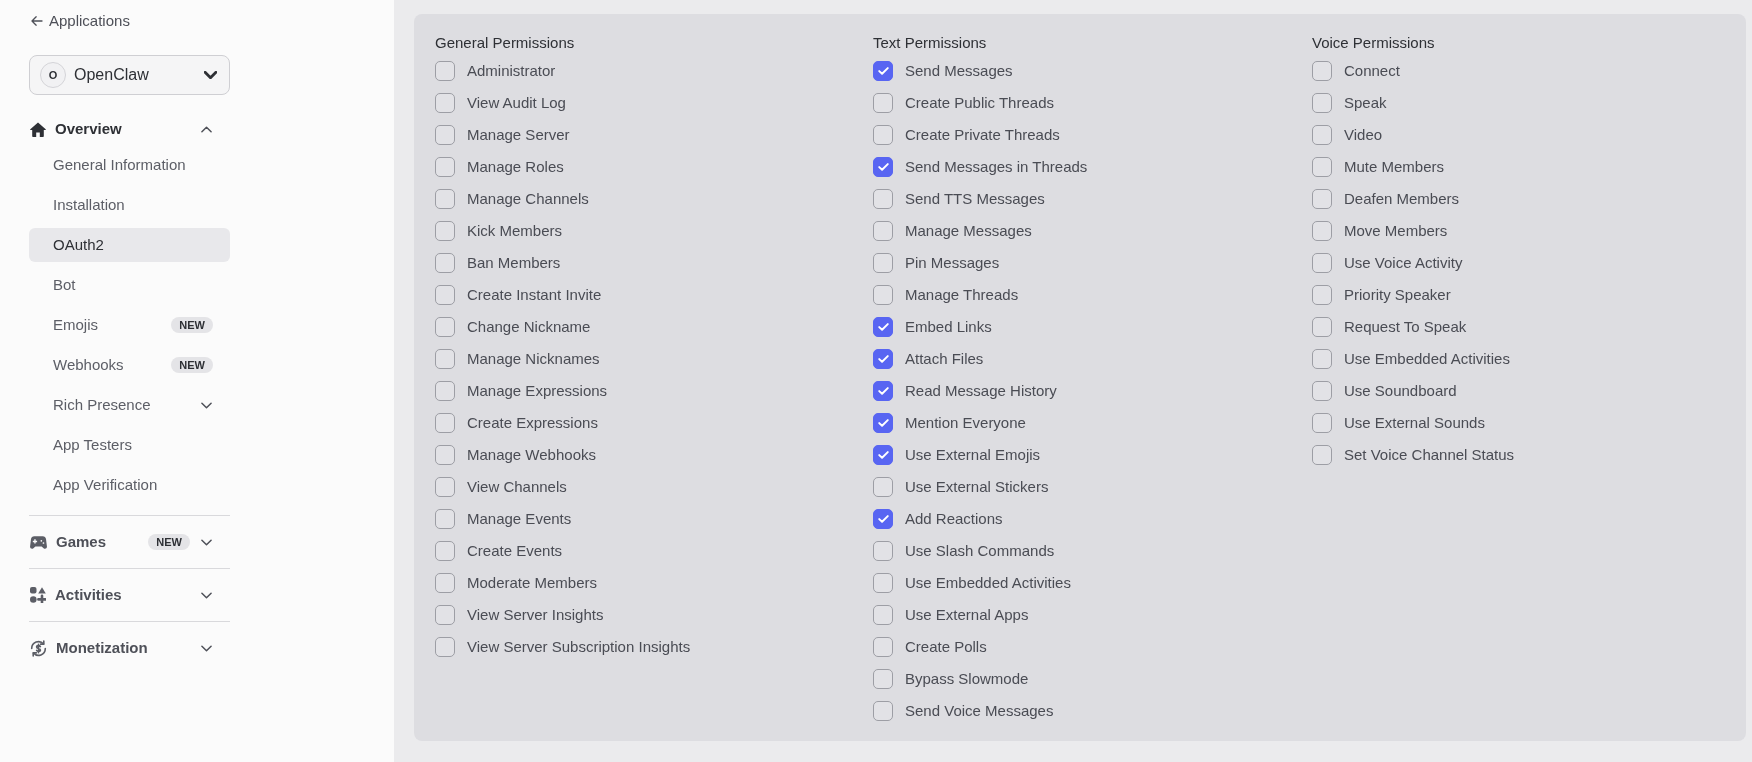 The height and width of the screenshot is (762, 1752). I want to click on permission-label: Create Public Threads, so click(979, 102).